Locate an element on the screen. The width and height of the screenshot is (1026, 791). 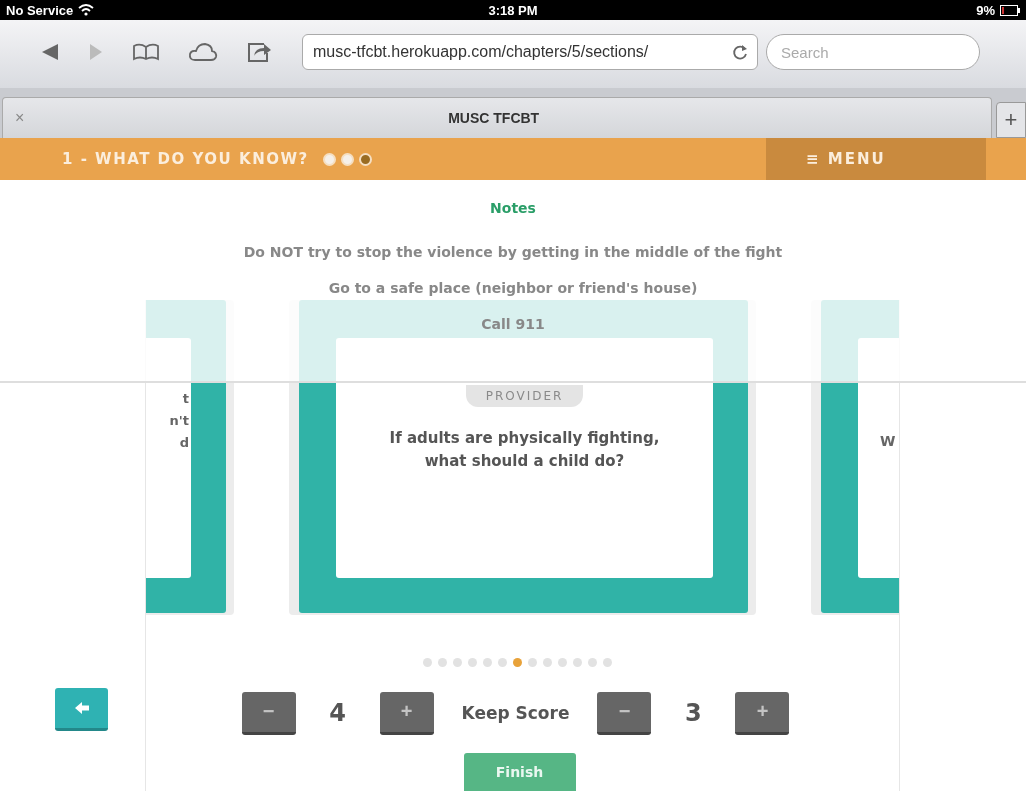
carrier-text: No Service is located at coordinates (40, 10).